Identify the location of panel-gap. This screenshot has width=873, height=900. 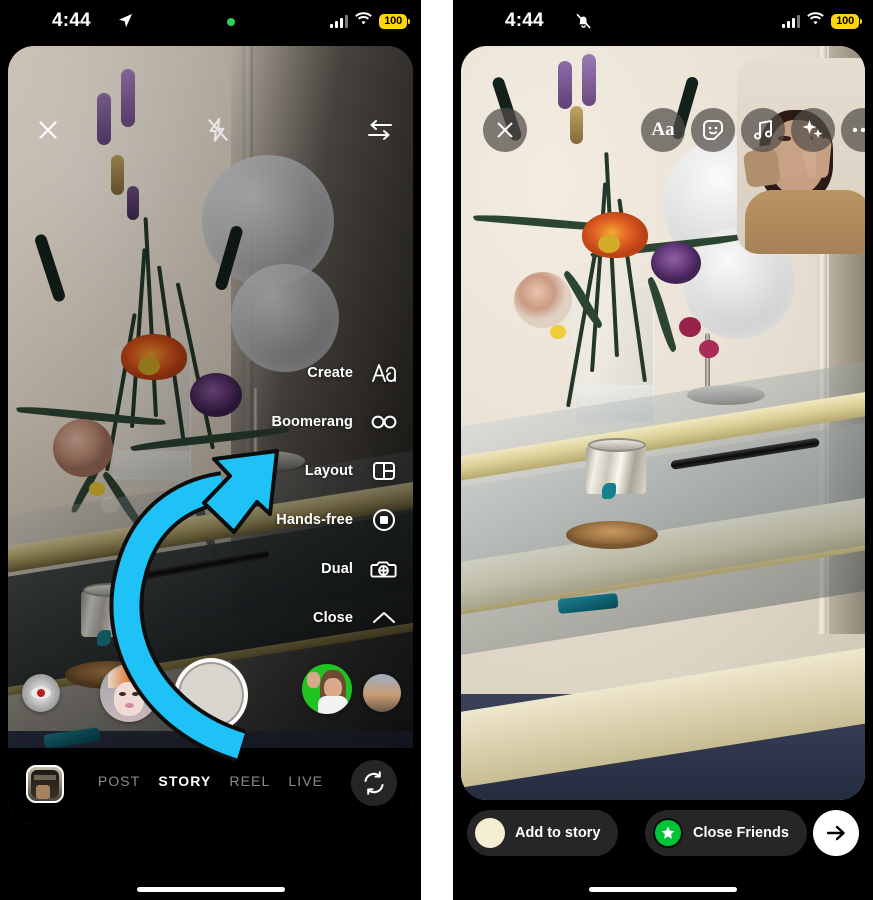
(437, 450).